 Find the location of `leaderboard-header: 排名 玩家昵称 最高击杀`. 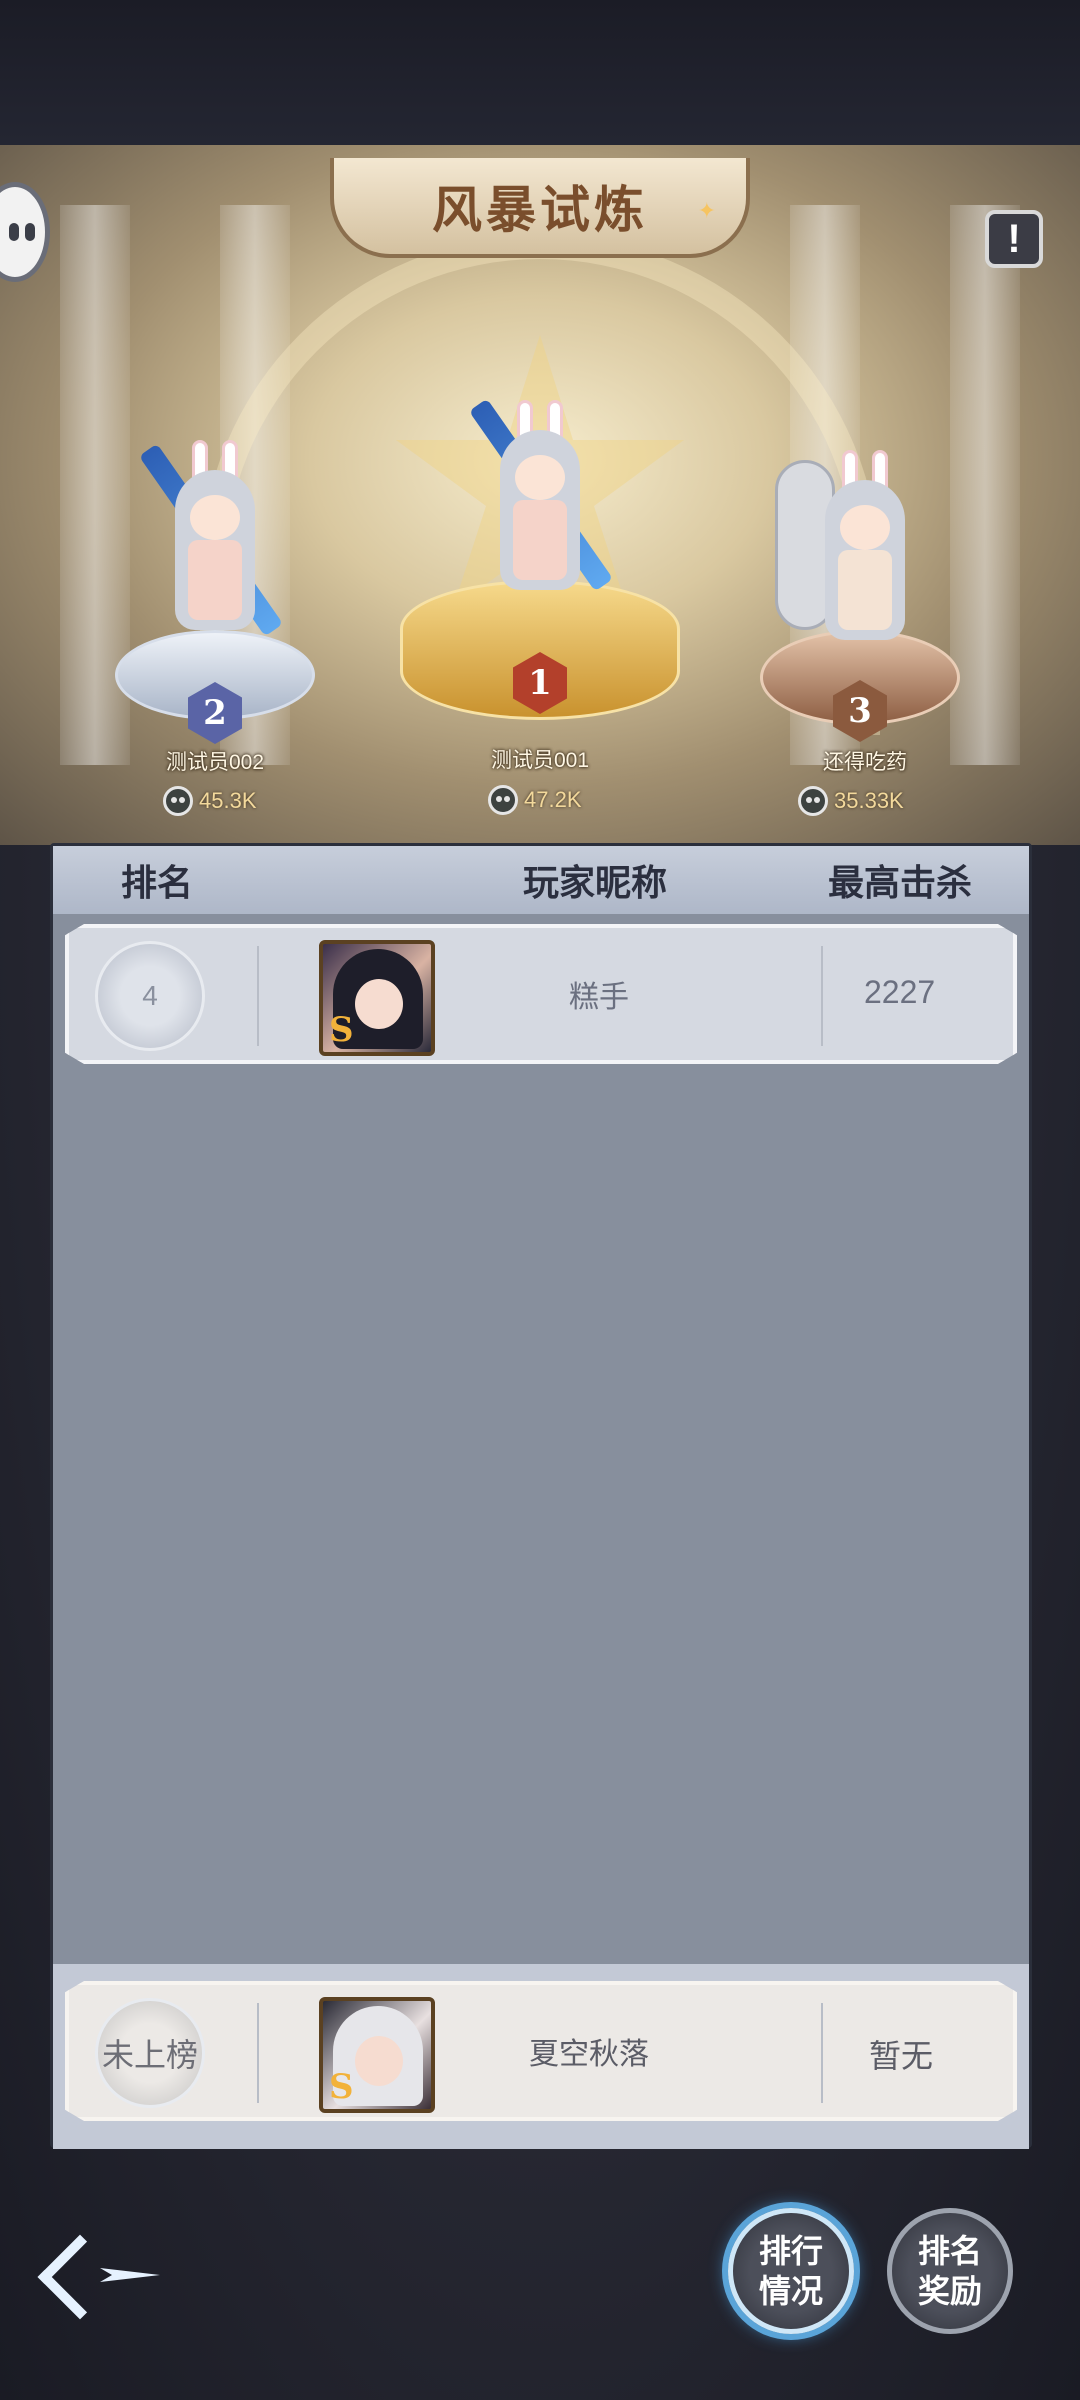

leaderboard-header: 排名 玩家昵称 最高击杀 is located at coordinates (541, 880).